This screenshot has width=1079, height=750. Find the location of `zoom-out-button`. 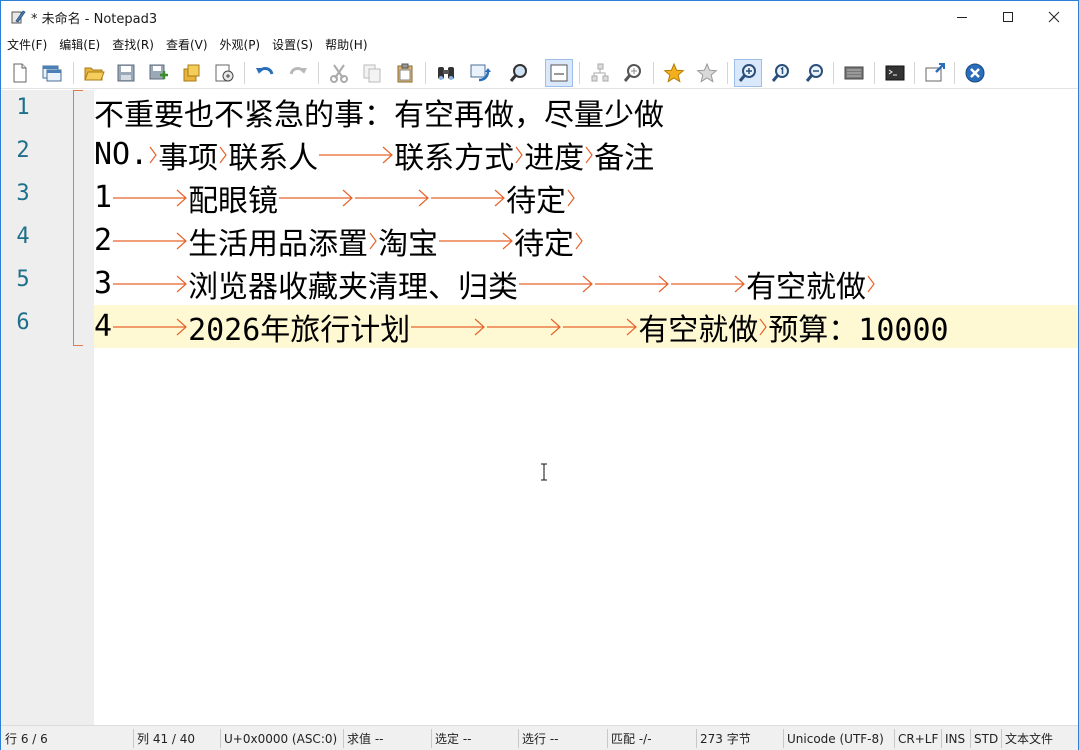

zoom-out-button is located at coordinates (815, 73).